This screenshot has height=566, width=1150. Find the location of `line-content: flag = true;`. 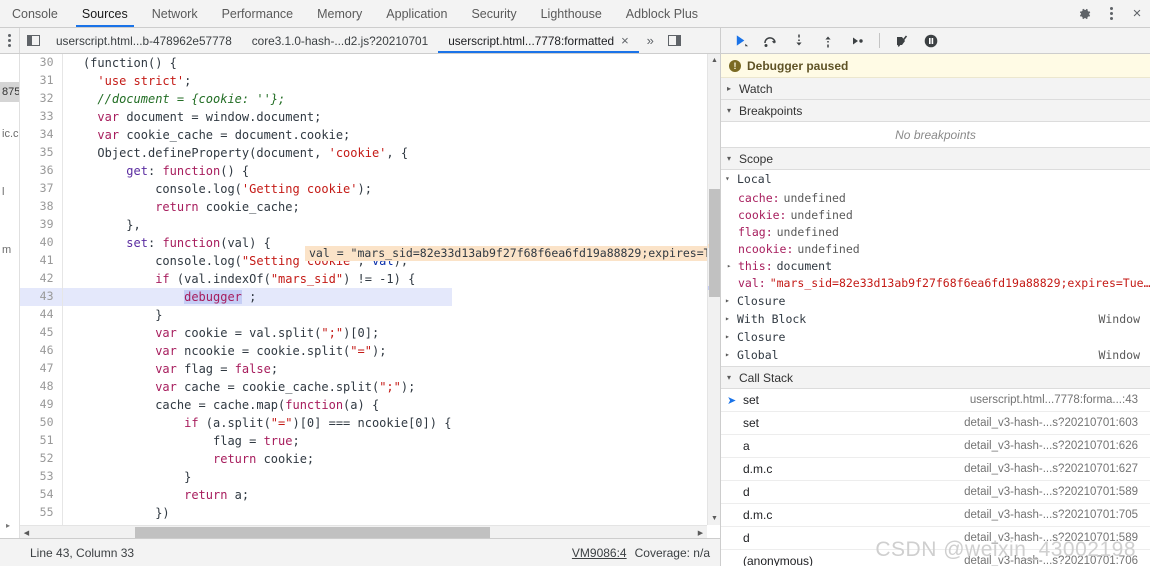

line-content: flag = true; is located at coordinates (257, 441).